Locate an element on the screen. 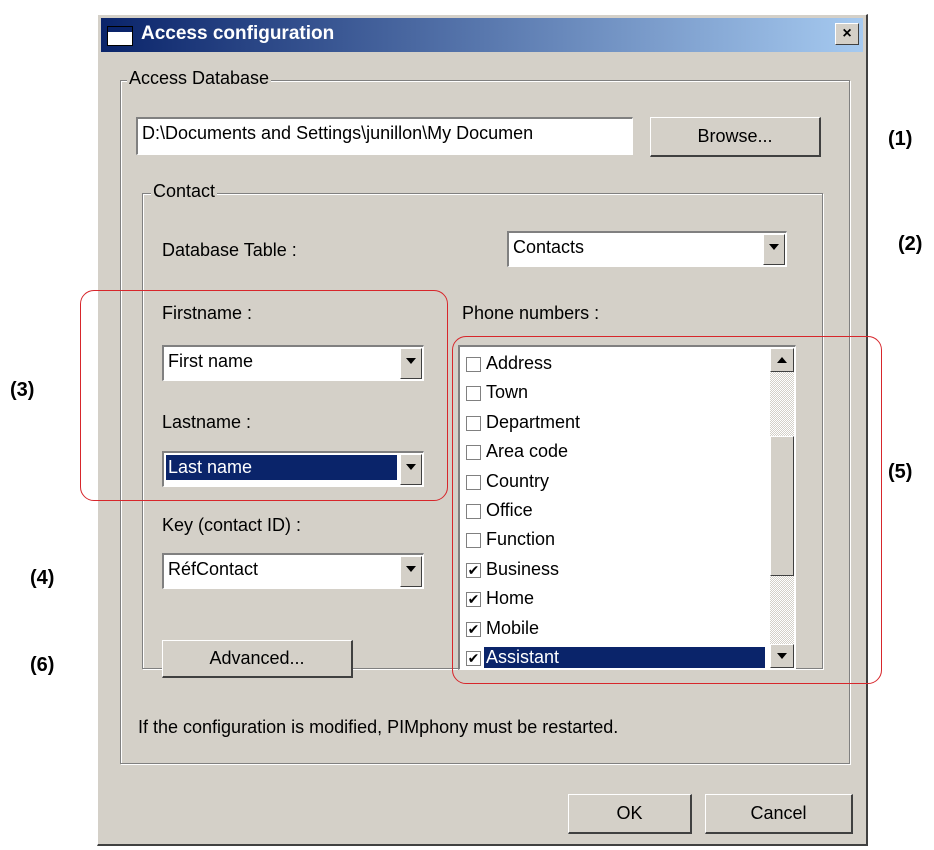 Image resolution: width=934 pixels, height=850 pixels. marker-6: (6) is located at coordinates (42, 665).